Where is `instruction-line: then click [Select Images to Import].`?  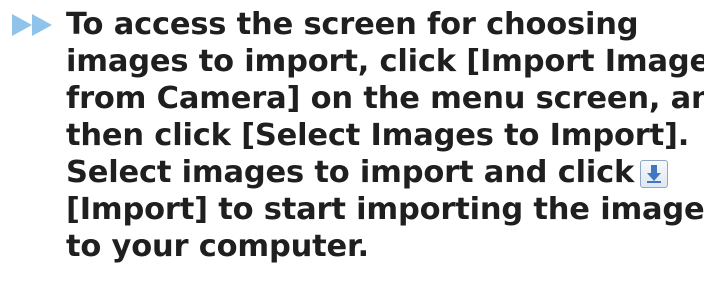
instruction-line: then click [Select Images to Import]. is located at coordinates (378, 135).